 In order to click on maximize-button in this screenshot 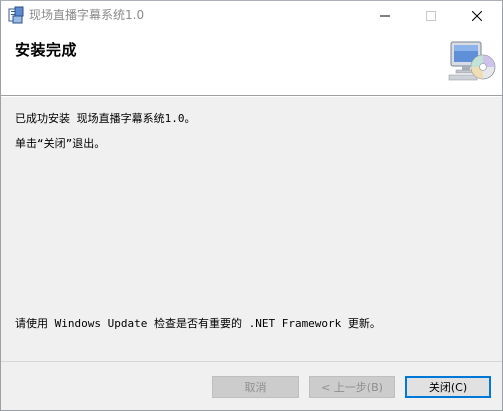, I will do `click(431, 15)`.